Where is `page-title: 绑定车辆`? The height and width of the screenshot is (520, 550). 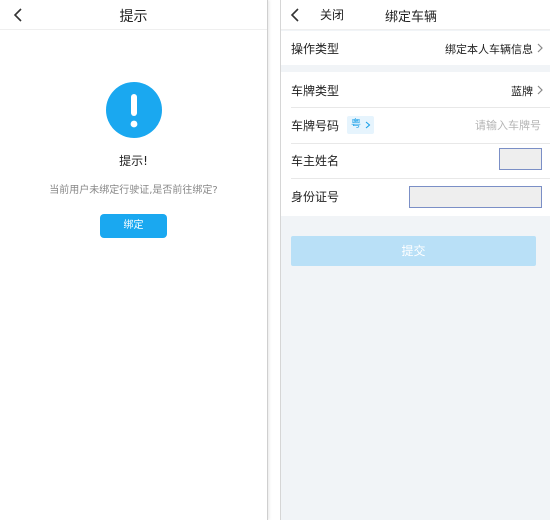 page-title: 绑定车辆 is located at coordinates (410, 17).